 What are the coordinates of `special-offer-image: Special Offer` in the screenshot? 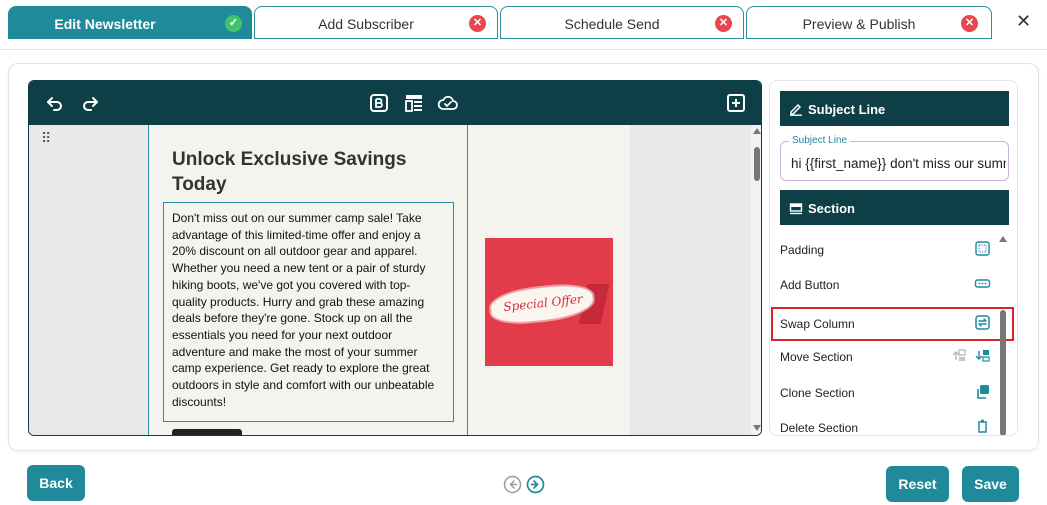 It's located at (549, 302).